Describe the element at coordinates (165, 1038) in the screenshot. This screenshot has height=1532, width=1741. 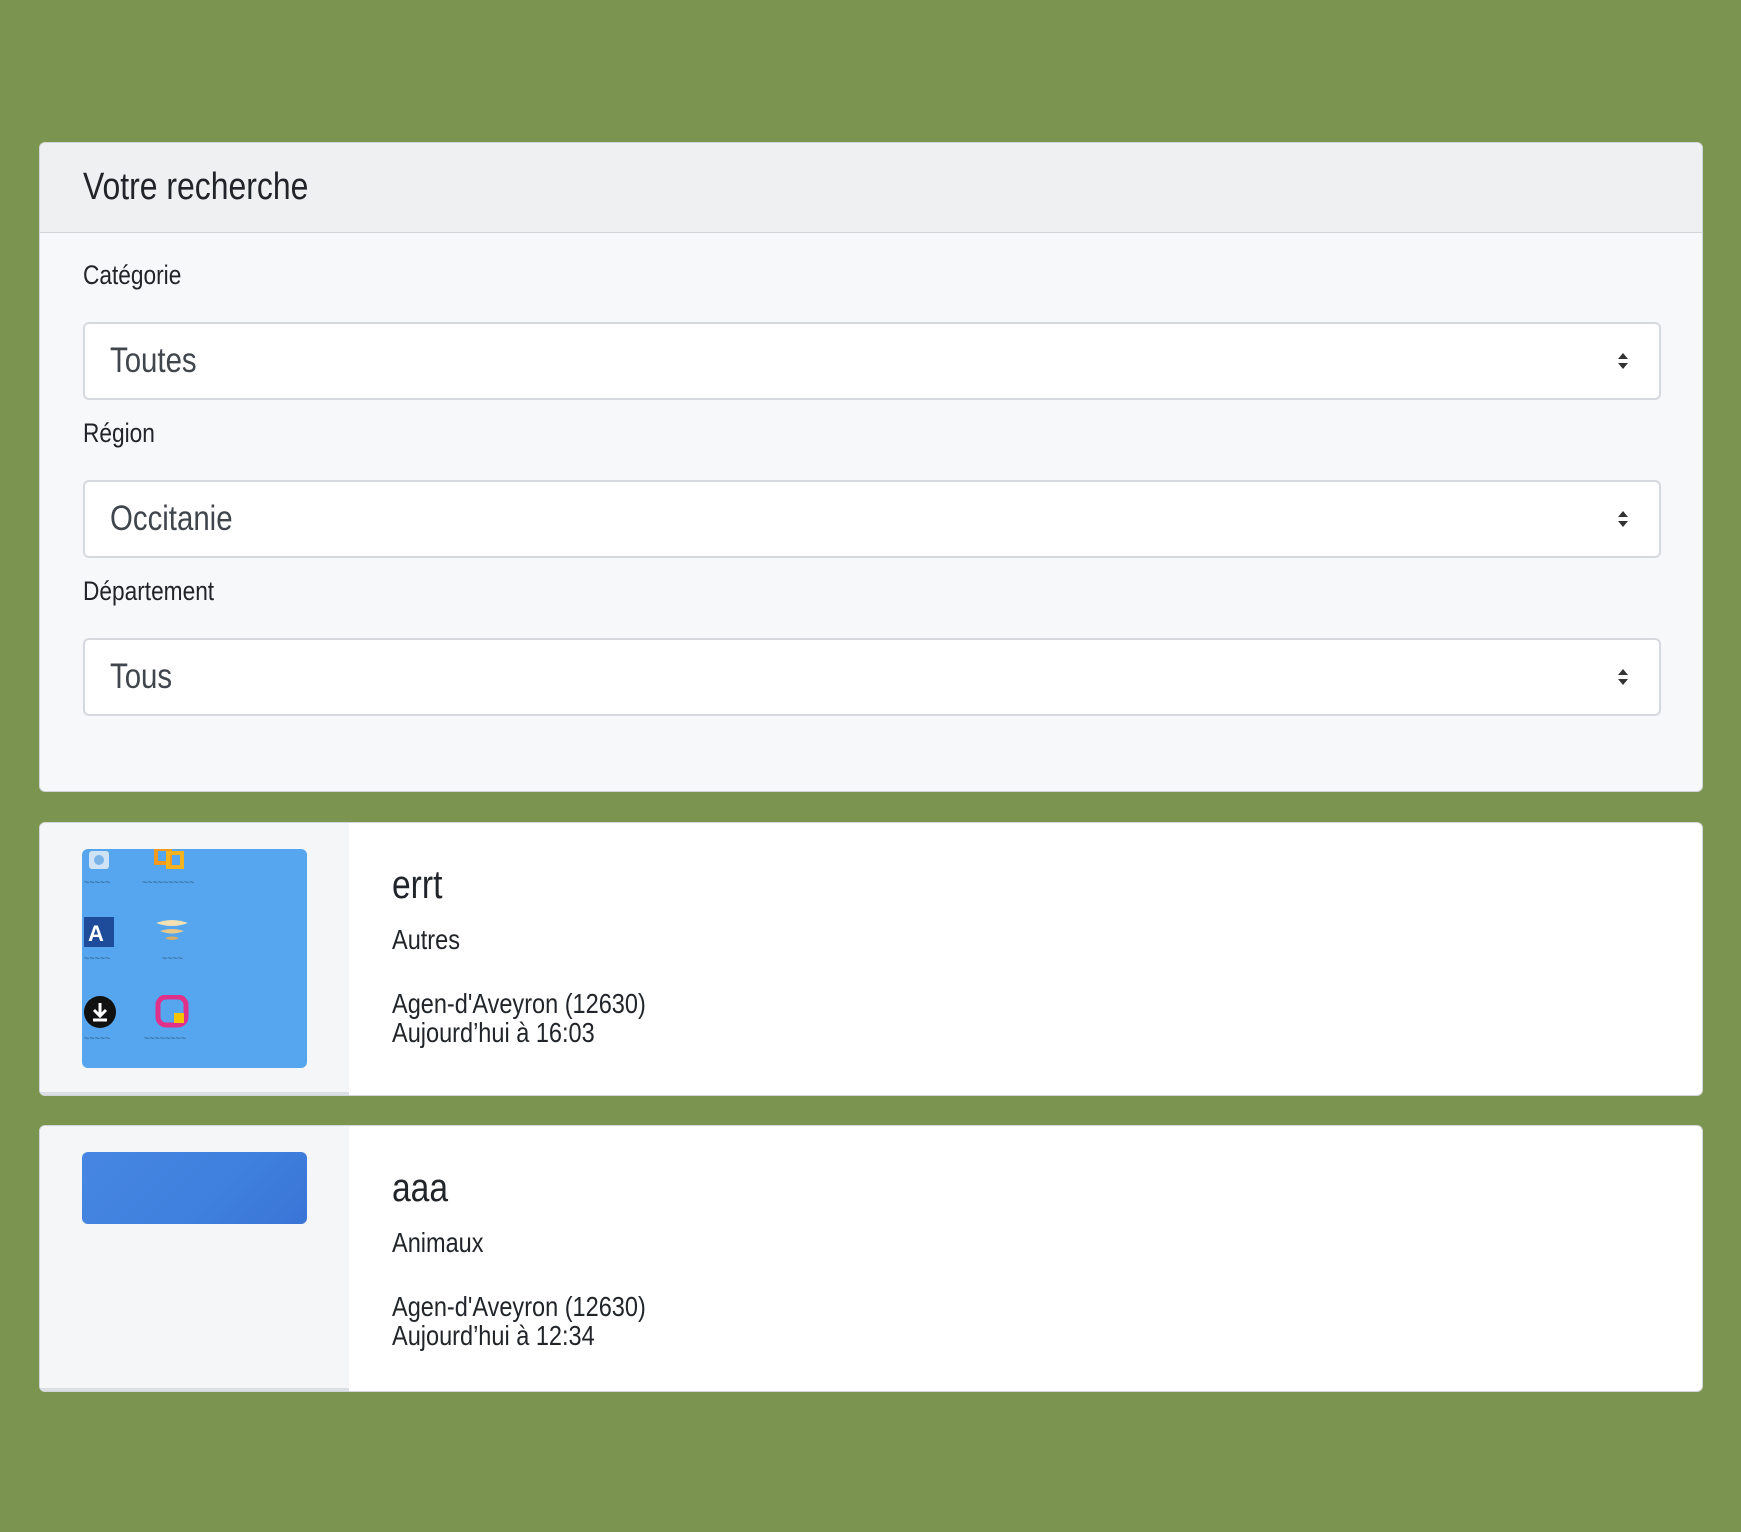
I see `desktop-icon-label: ~~~~~~~~` at that location.